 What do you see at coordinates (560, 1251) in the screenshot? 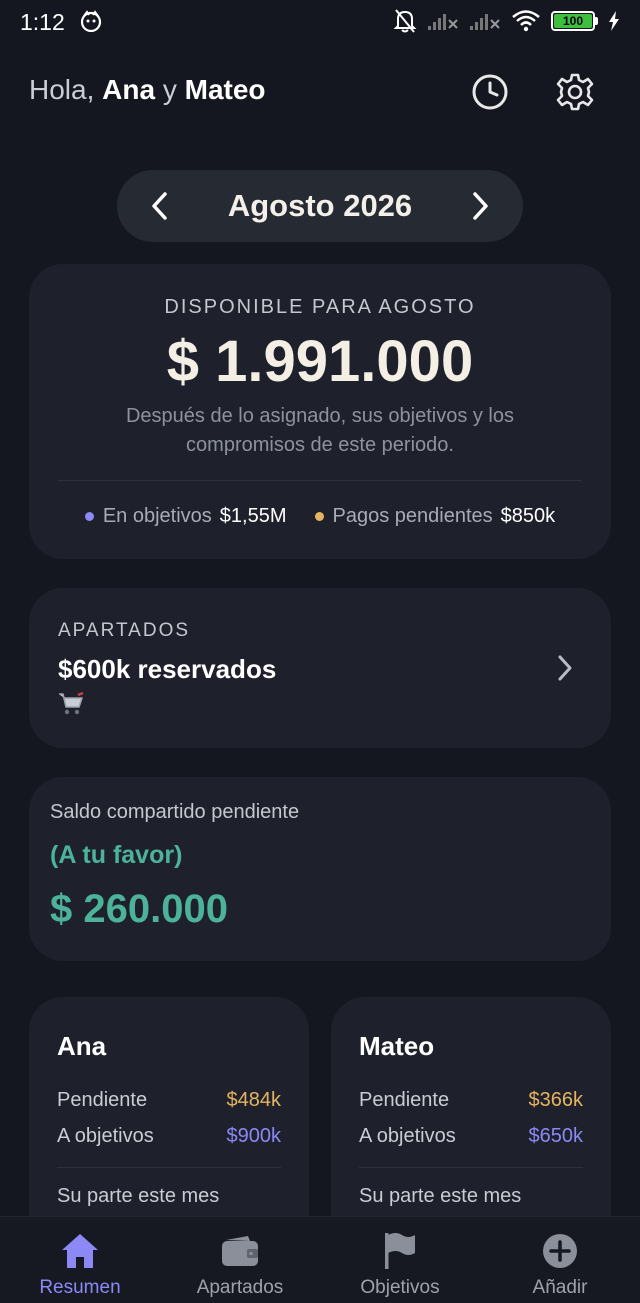
I see `add-circle-icon` at bounding box center [560, 1251].